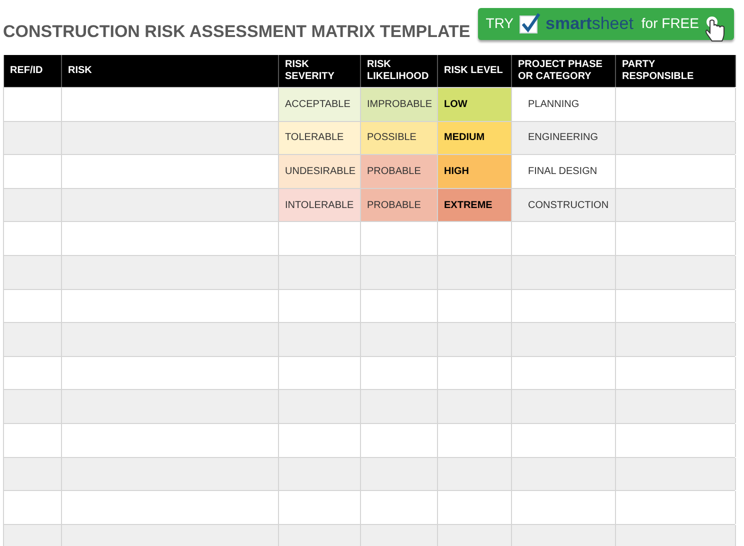 This screenshot has height=546, width=744. What do you see at coordinates (320, 205) in the screenshot?
I see `table-cell: INTOLERABLE` at bounding box center [320, 205].